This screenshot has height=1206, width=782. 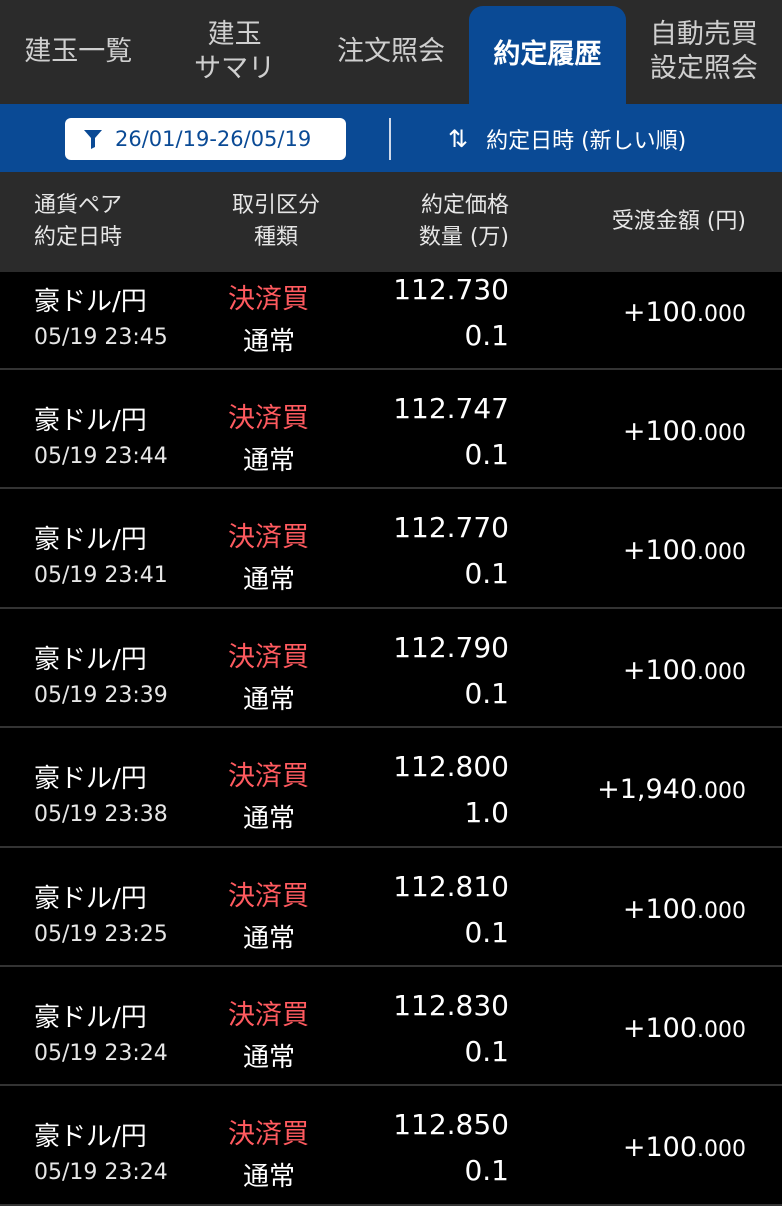 I want to click on execution-time: 05/19 23:45, so click(x=101, y=337).